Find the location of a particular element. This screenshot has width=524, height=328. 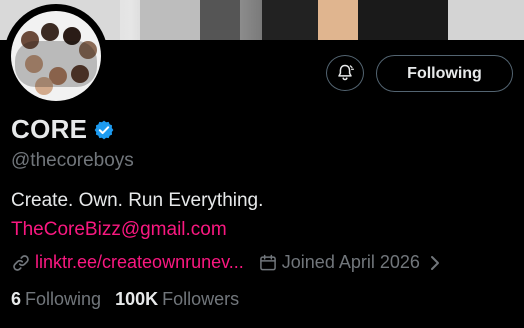

profile-handle: @thecoreboys is located at coordinates (72, 160).